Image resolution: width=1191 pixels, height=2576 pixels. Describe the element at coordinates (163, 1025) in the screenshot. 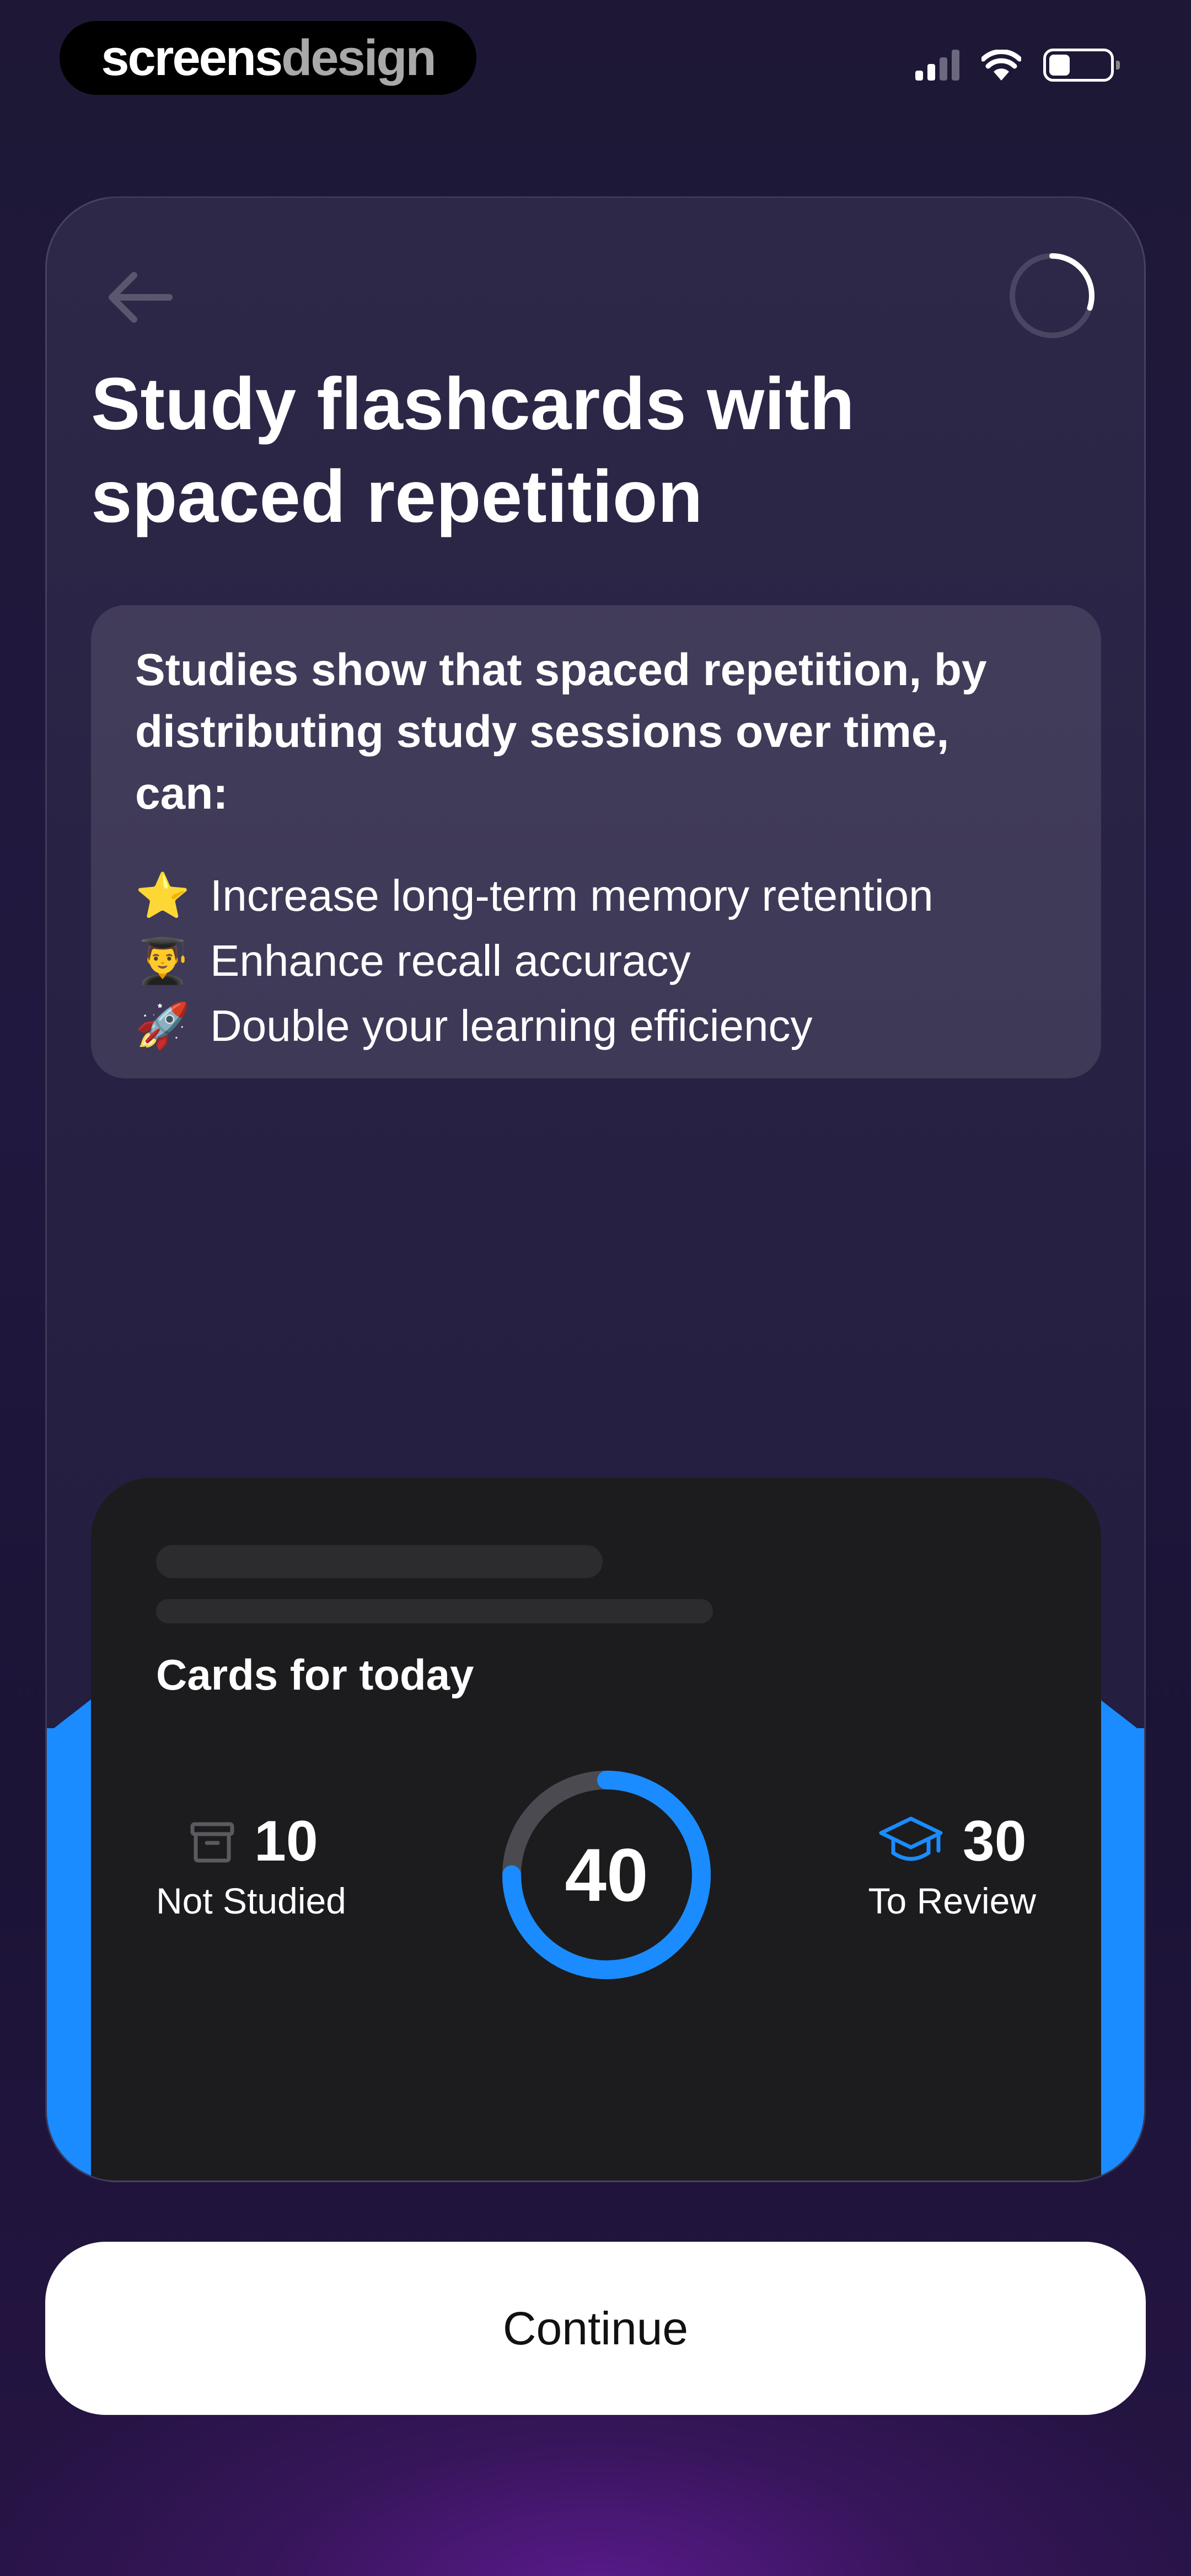

I see `rocket-icon: 🚀` at that location.